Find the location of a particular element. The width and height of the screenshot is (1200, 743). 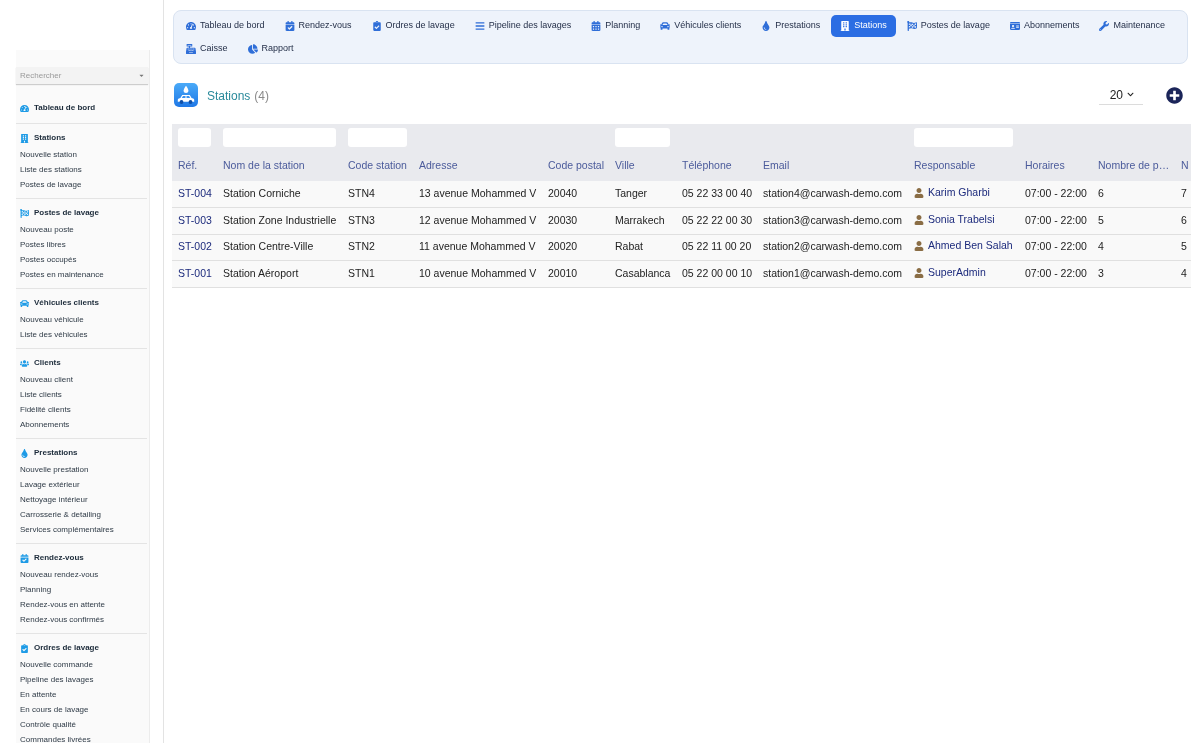

sidebar-section-title: Prestations is located at coordinates (56, 453).